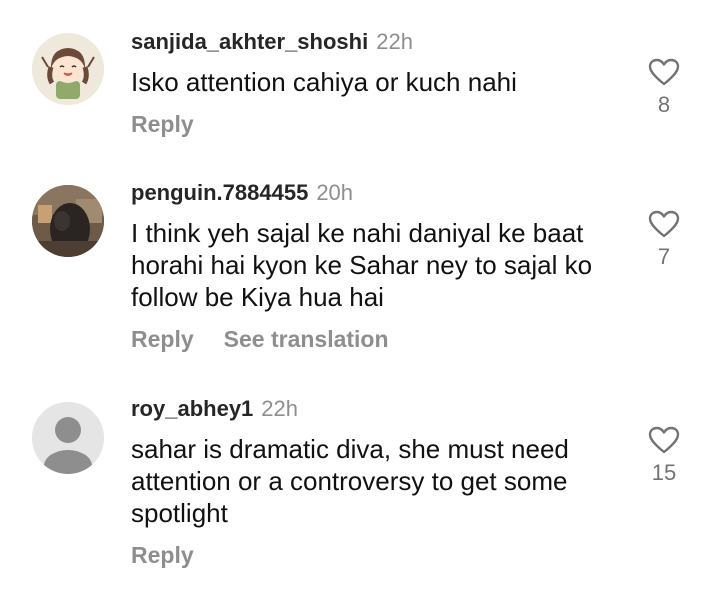  What do you see at coordinates (324, 82) in the screenshot?
I see `comment-text: Isko attention cahiya or kuch nahi` at bounding box center [324, 82].